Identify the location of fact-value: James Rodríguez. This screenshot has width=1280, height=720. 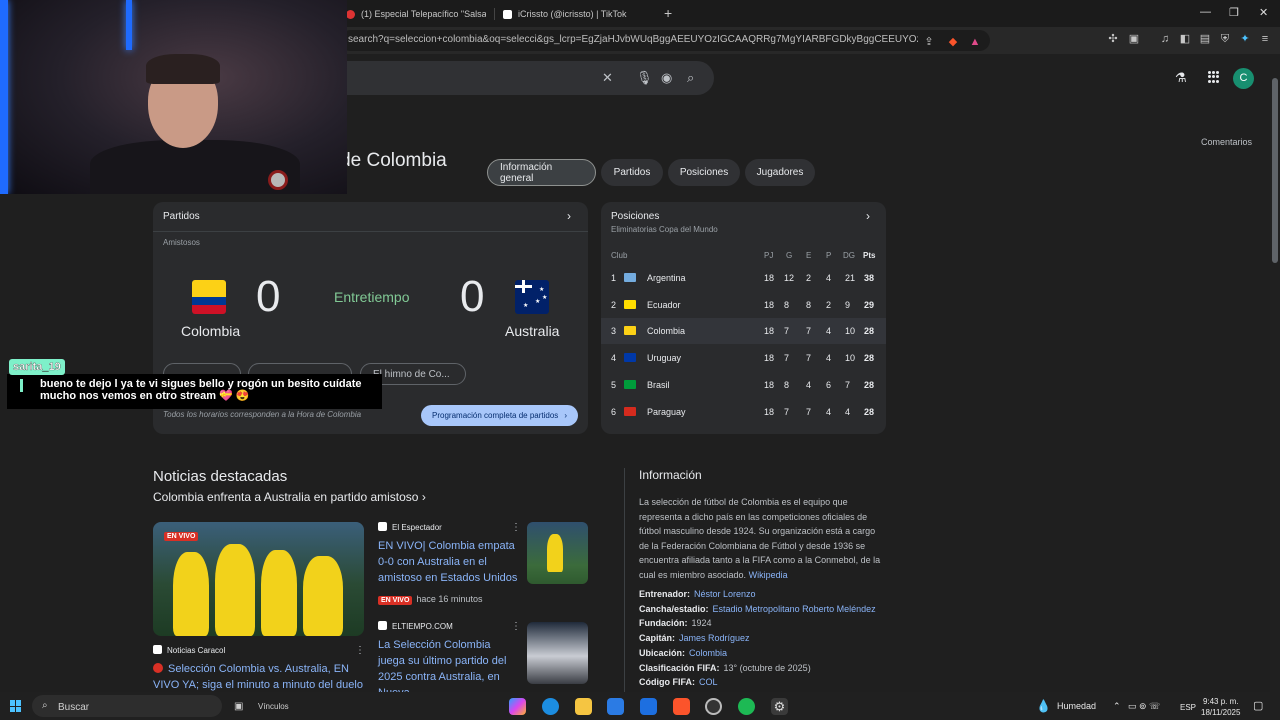
(714, 638).